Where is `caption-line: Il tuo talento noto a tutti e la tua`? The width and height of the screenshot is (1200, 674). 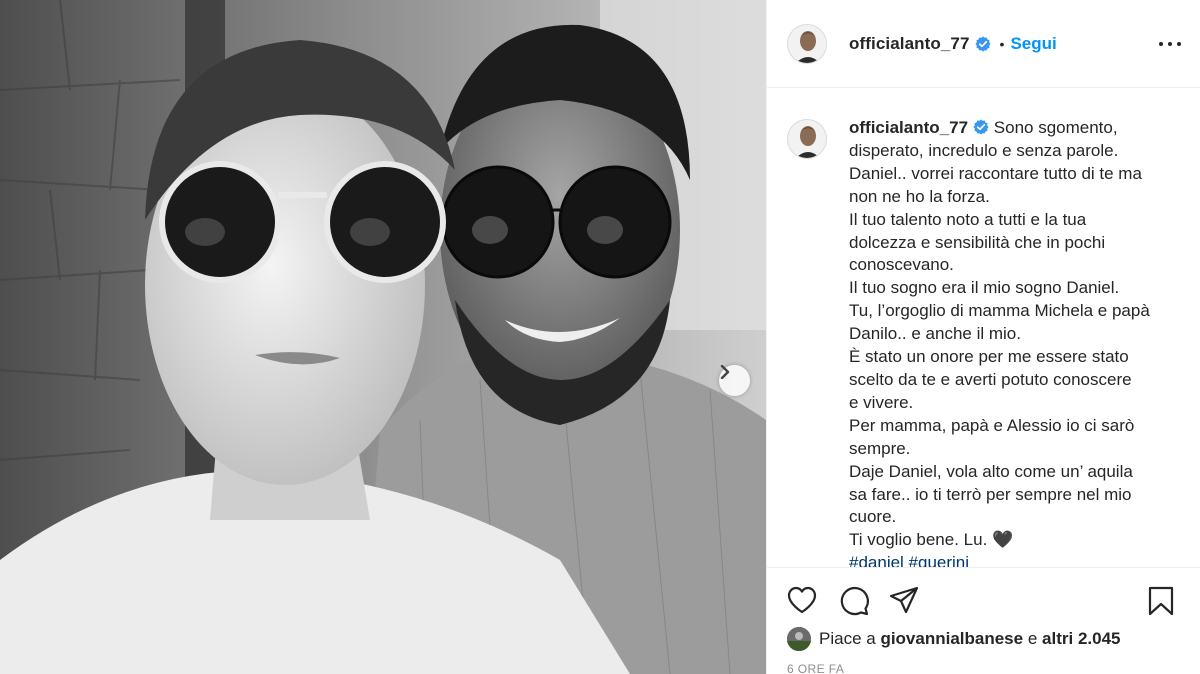
caption-line: Il tuo talento noto a tutti e la tua is located at coordinates (968, 219).